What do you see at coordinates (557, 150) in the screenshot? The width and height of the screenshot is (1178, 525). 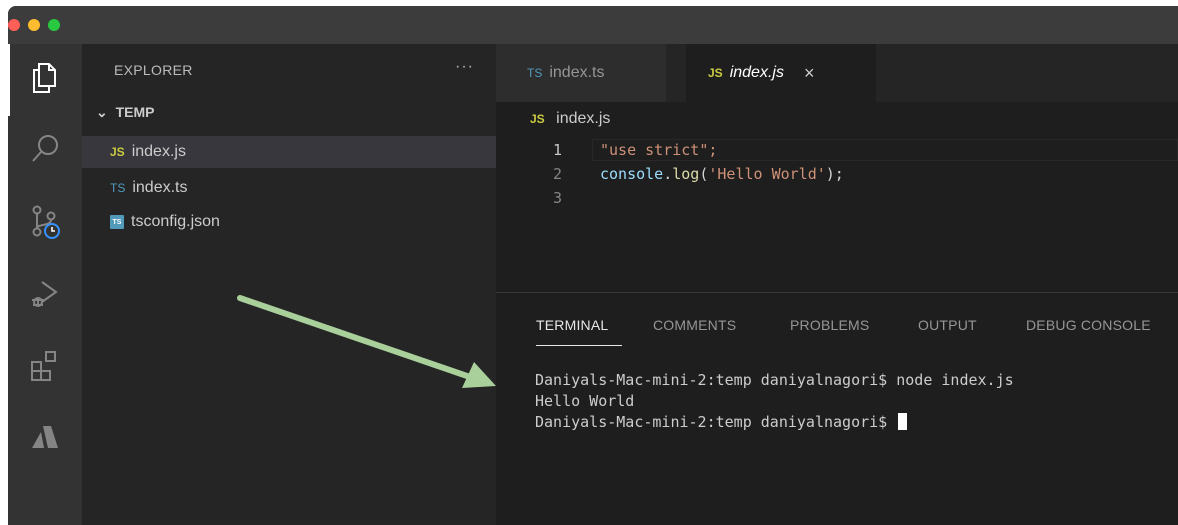 I see `line-number: 1` at bounding box center [557, 150].